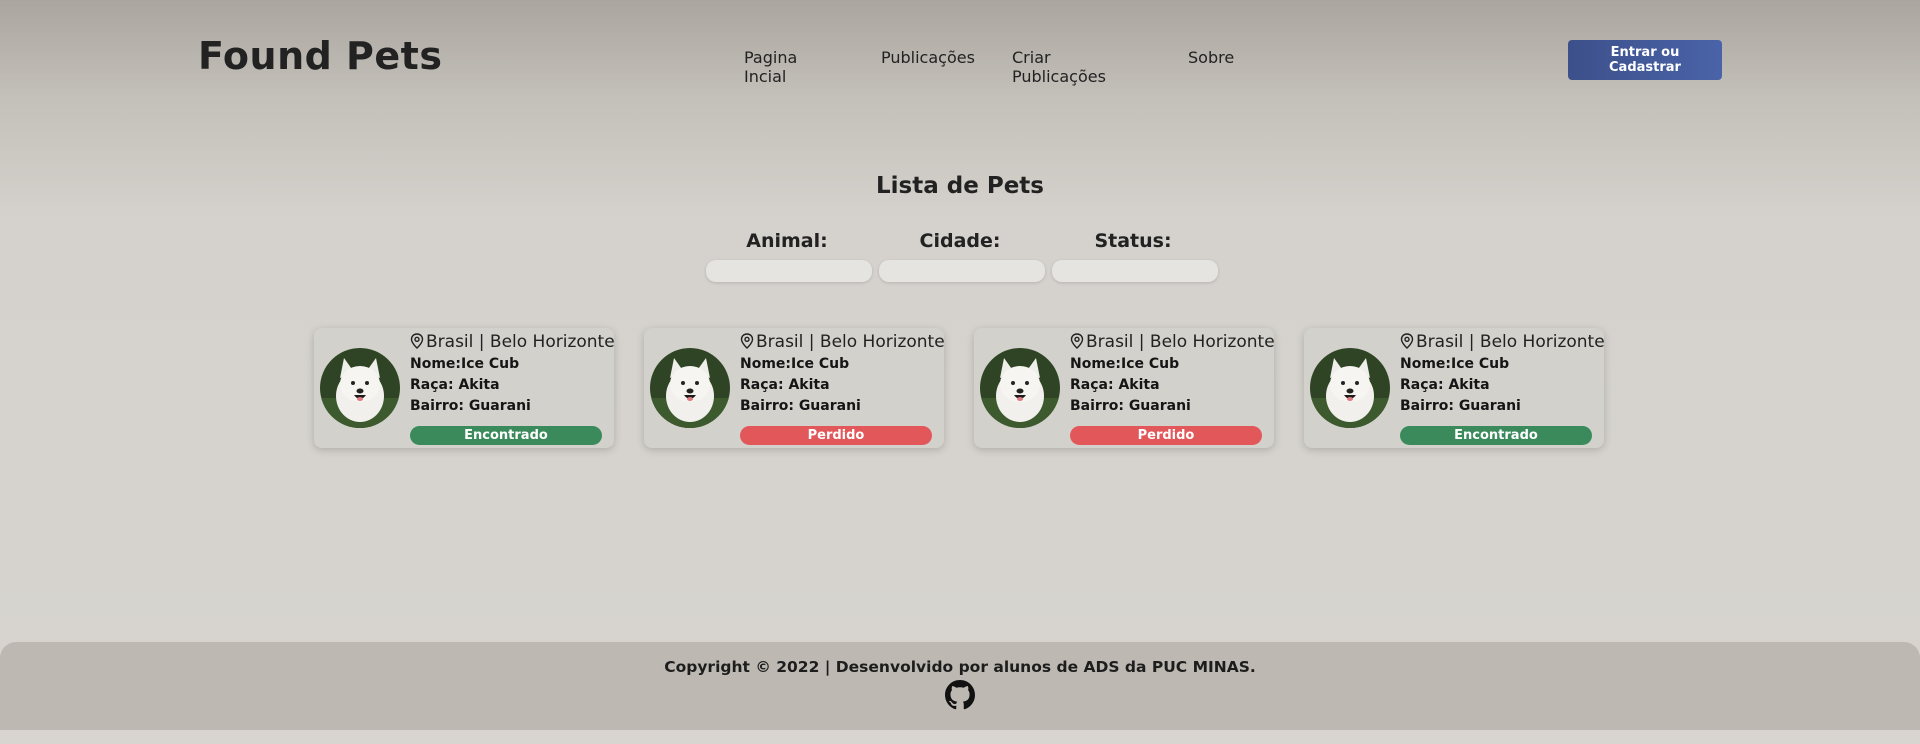  Describe the element at coordinates (962, 271) in the screenshot. I see `filter-cidade-input` at that location.